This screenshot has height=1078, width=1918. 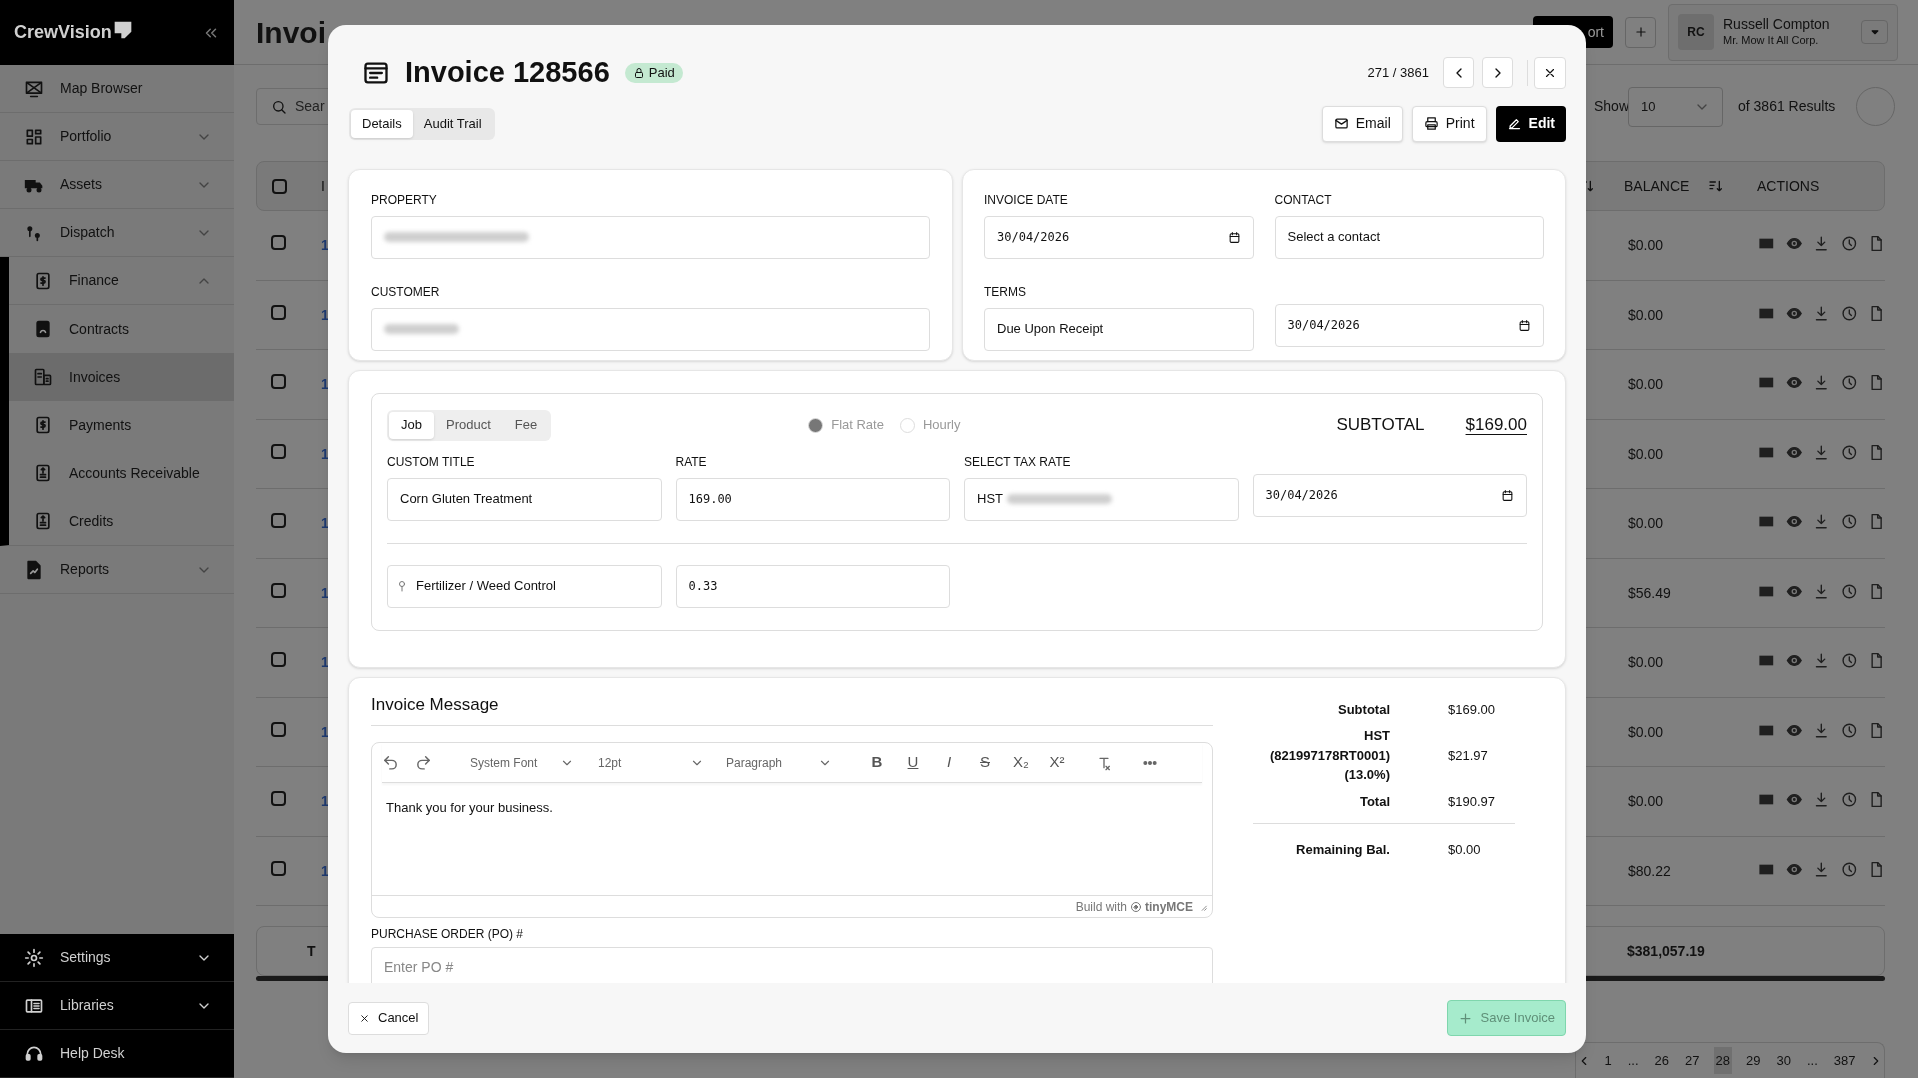 I want to click on page-link: 28, so click(x=1722, y=1060).